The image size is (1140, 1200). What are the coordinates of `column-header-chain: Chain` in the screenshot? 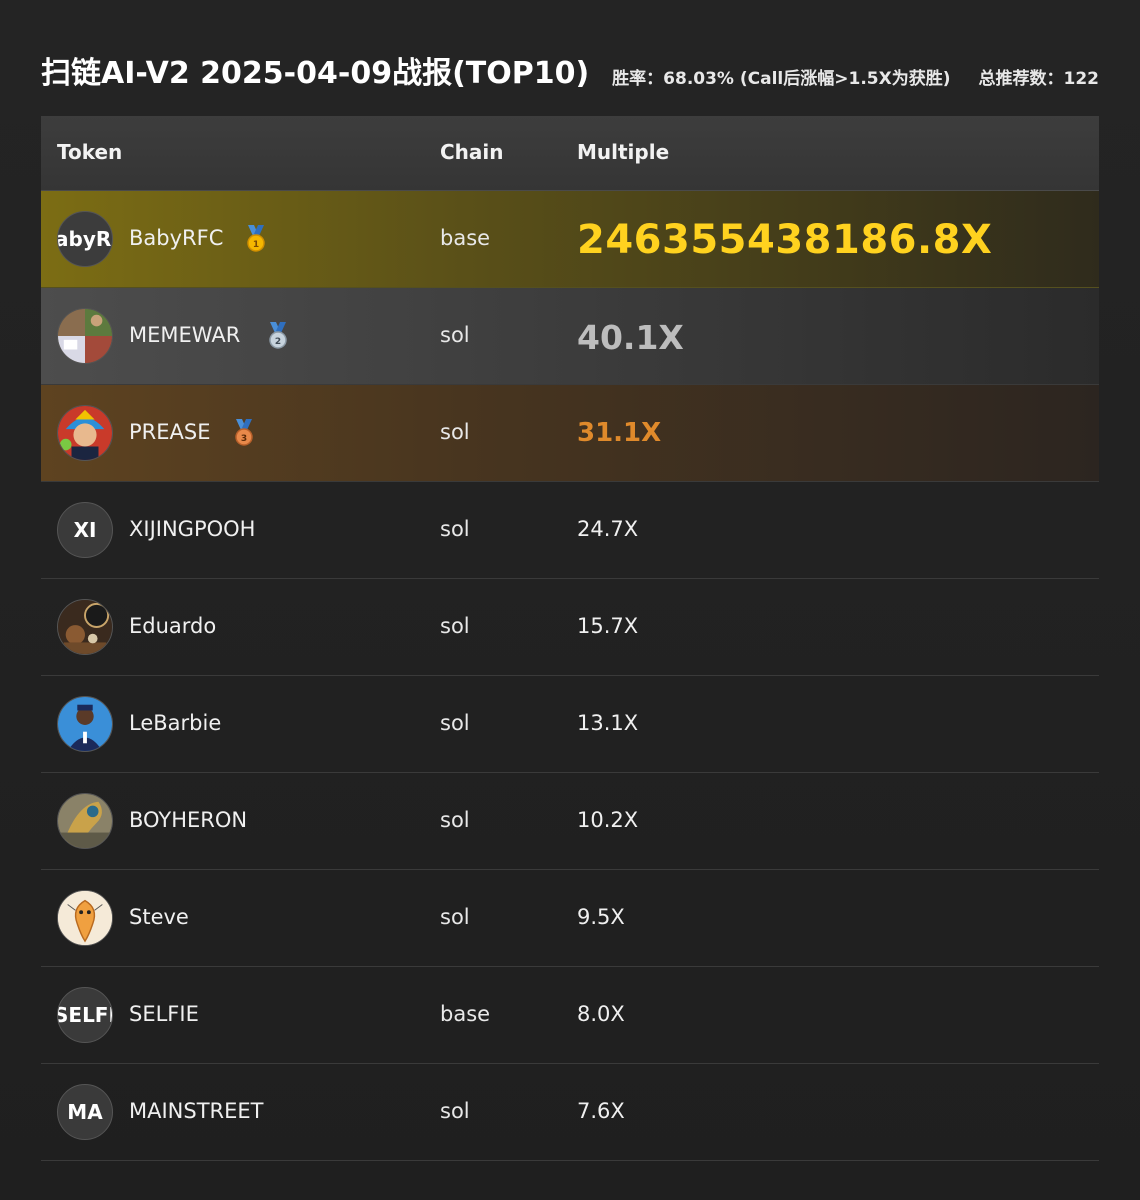 It's located at (472, 152).